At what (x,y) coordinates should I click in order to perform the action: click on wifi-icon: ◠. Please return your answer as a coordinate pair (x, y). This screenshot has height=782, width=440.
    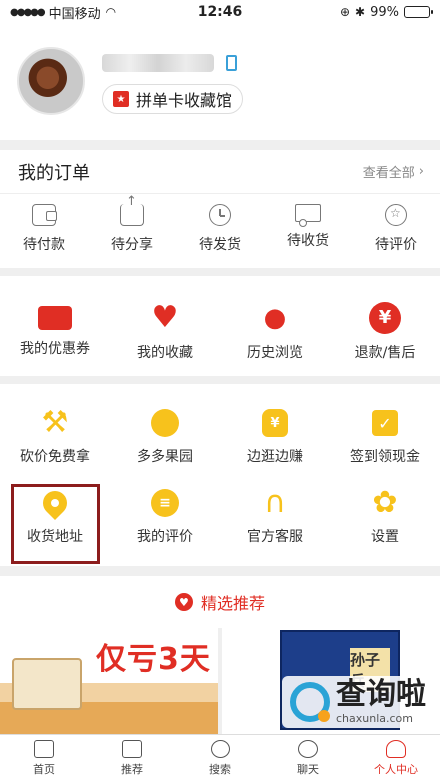
    Looking at the image, I should click on (111, 12).